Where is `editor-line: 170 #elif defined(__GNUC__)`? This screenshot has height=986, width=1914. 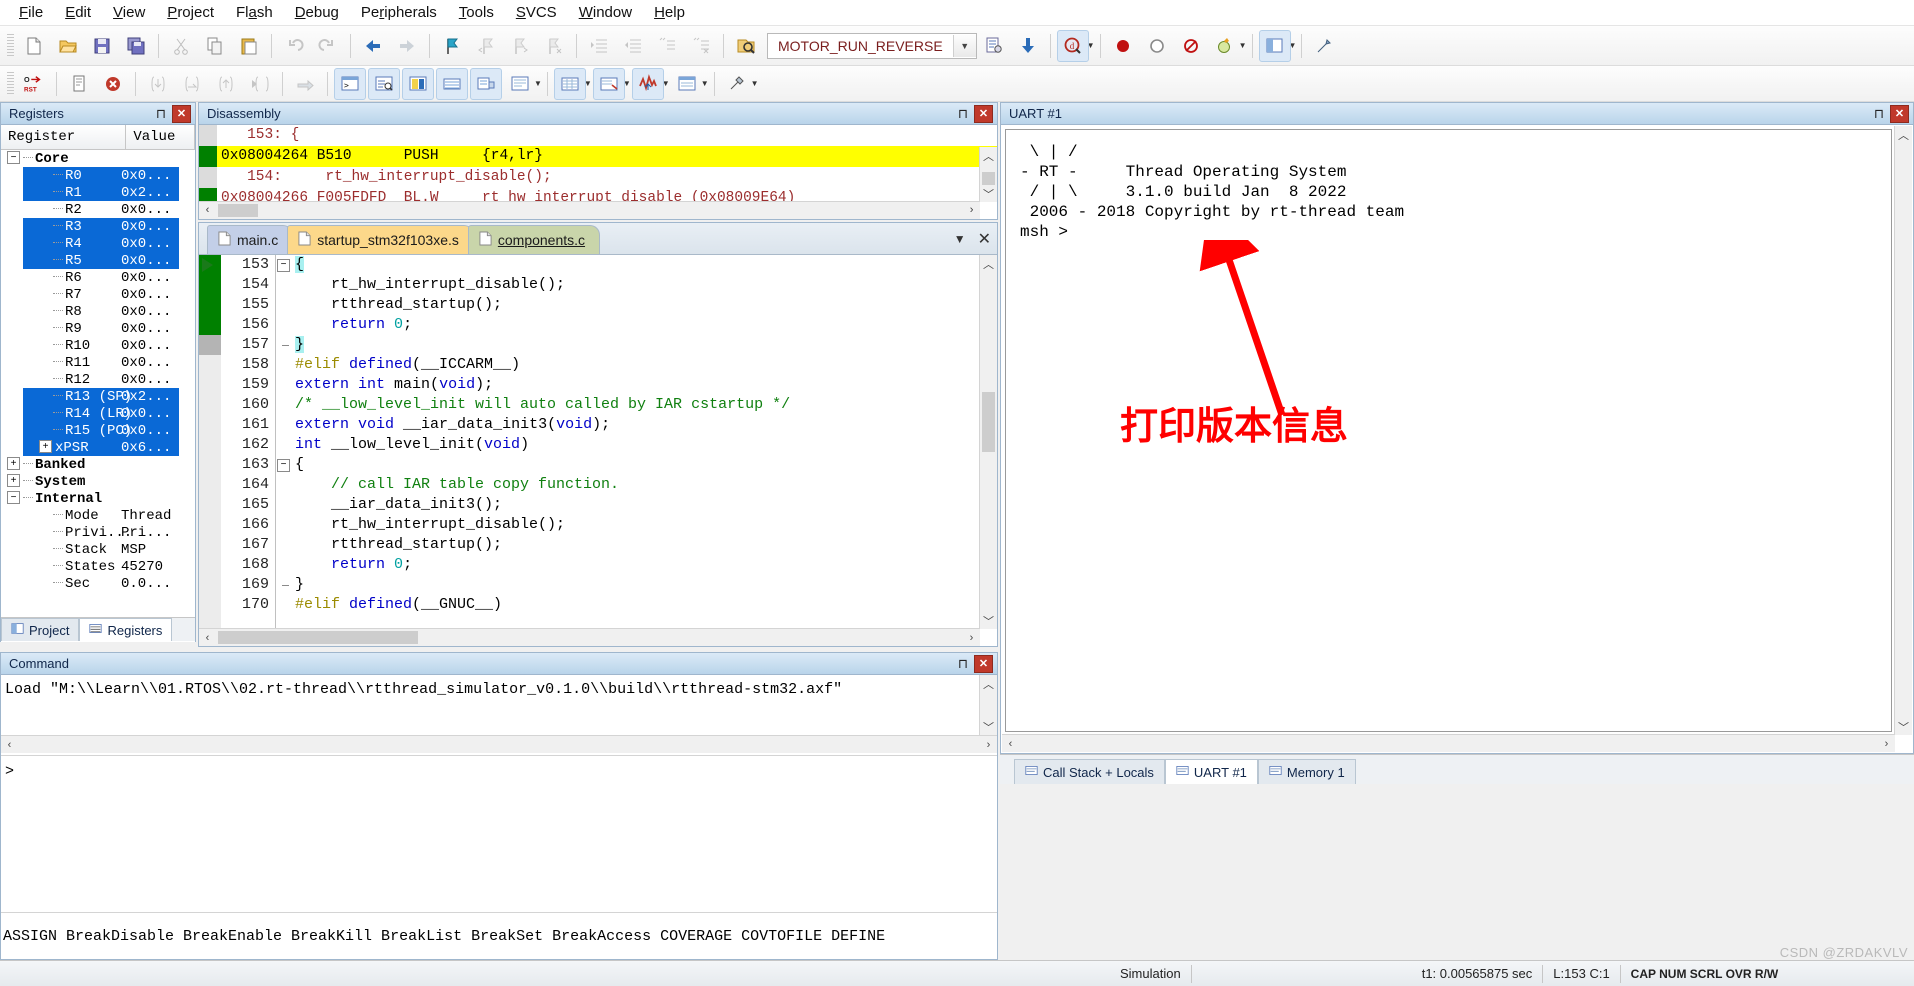
editor-line: 170 #elif defined(__GNUC__) is located at coordinates (598, 605).